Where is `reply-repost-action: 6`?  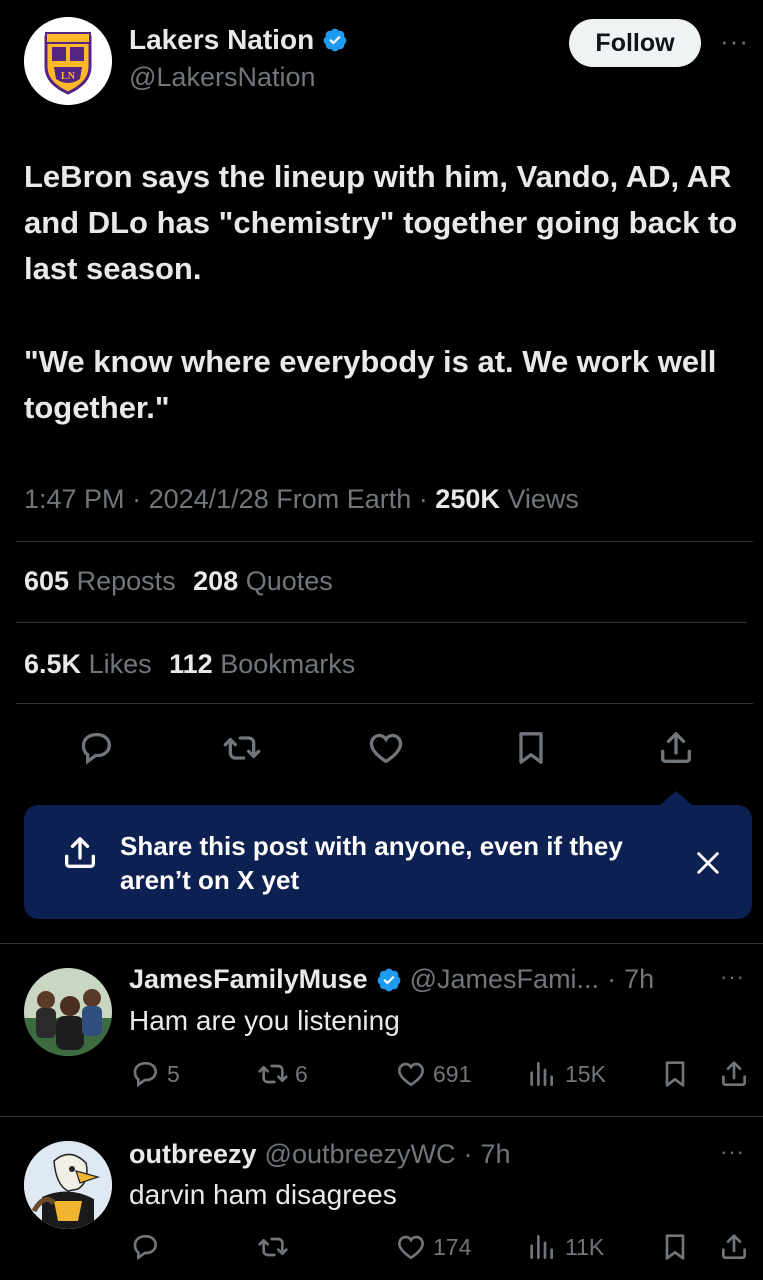
reply-repost-action: 6 is located at coordinates (282, 1074).